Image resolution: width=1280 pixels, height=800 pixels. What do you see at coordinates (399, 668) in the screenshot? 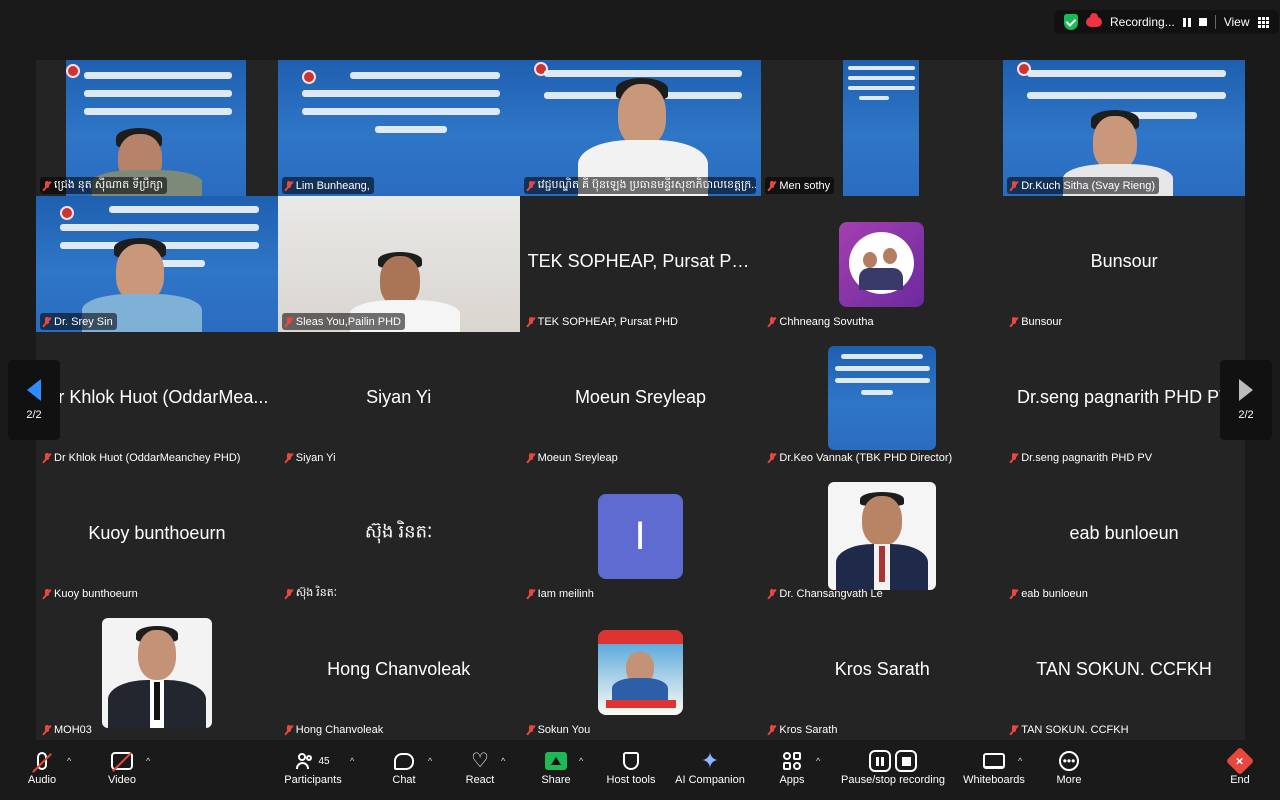
I see `participant-display-name: Hong Chanvoleak` at bounding box center [399, 668].